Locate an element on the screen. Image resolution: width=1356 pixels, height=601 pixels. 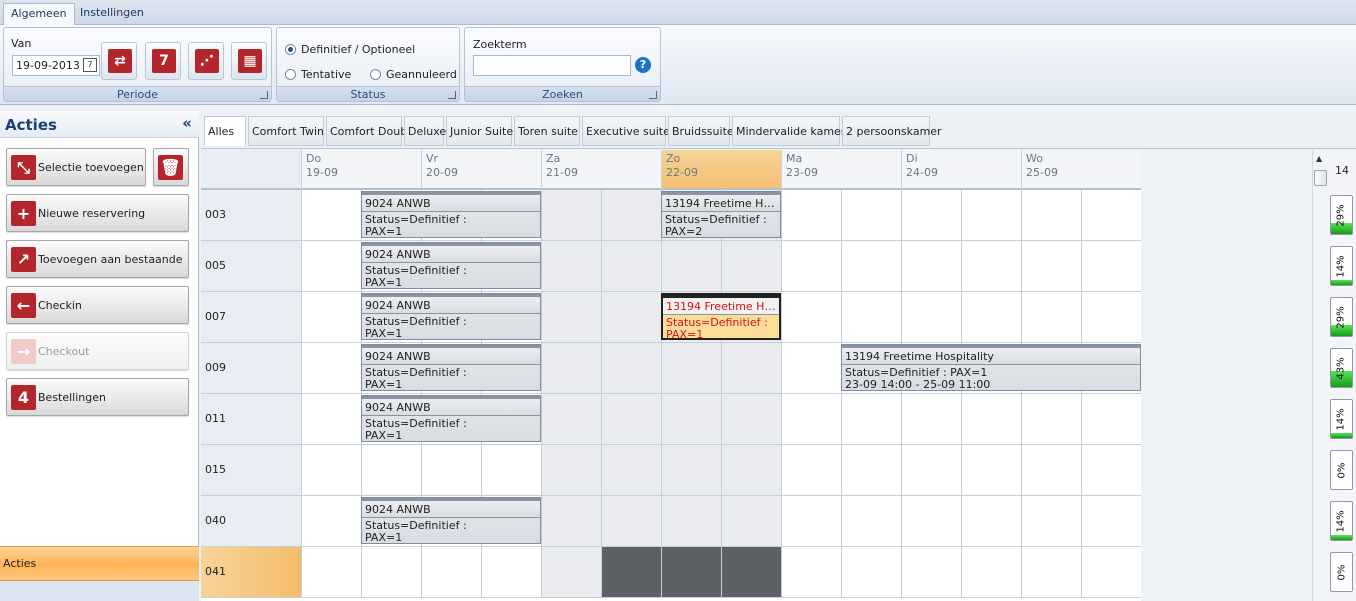
selectie-toevoegen-button: ⤡ Selectie toevoegen is located at coordinates (76, 167).